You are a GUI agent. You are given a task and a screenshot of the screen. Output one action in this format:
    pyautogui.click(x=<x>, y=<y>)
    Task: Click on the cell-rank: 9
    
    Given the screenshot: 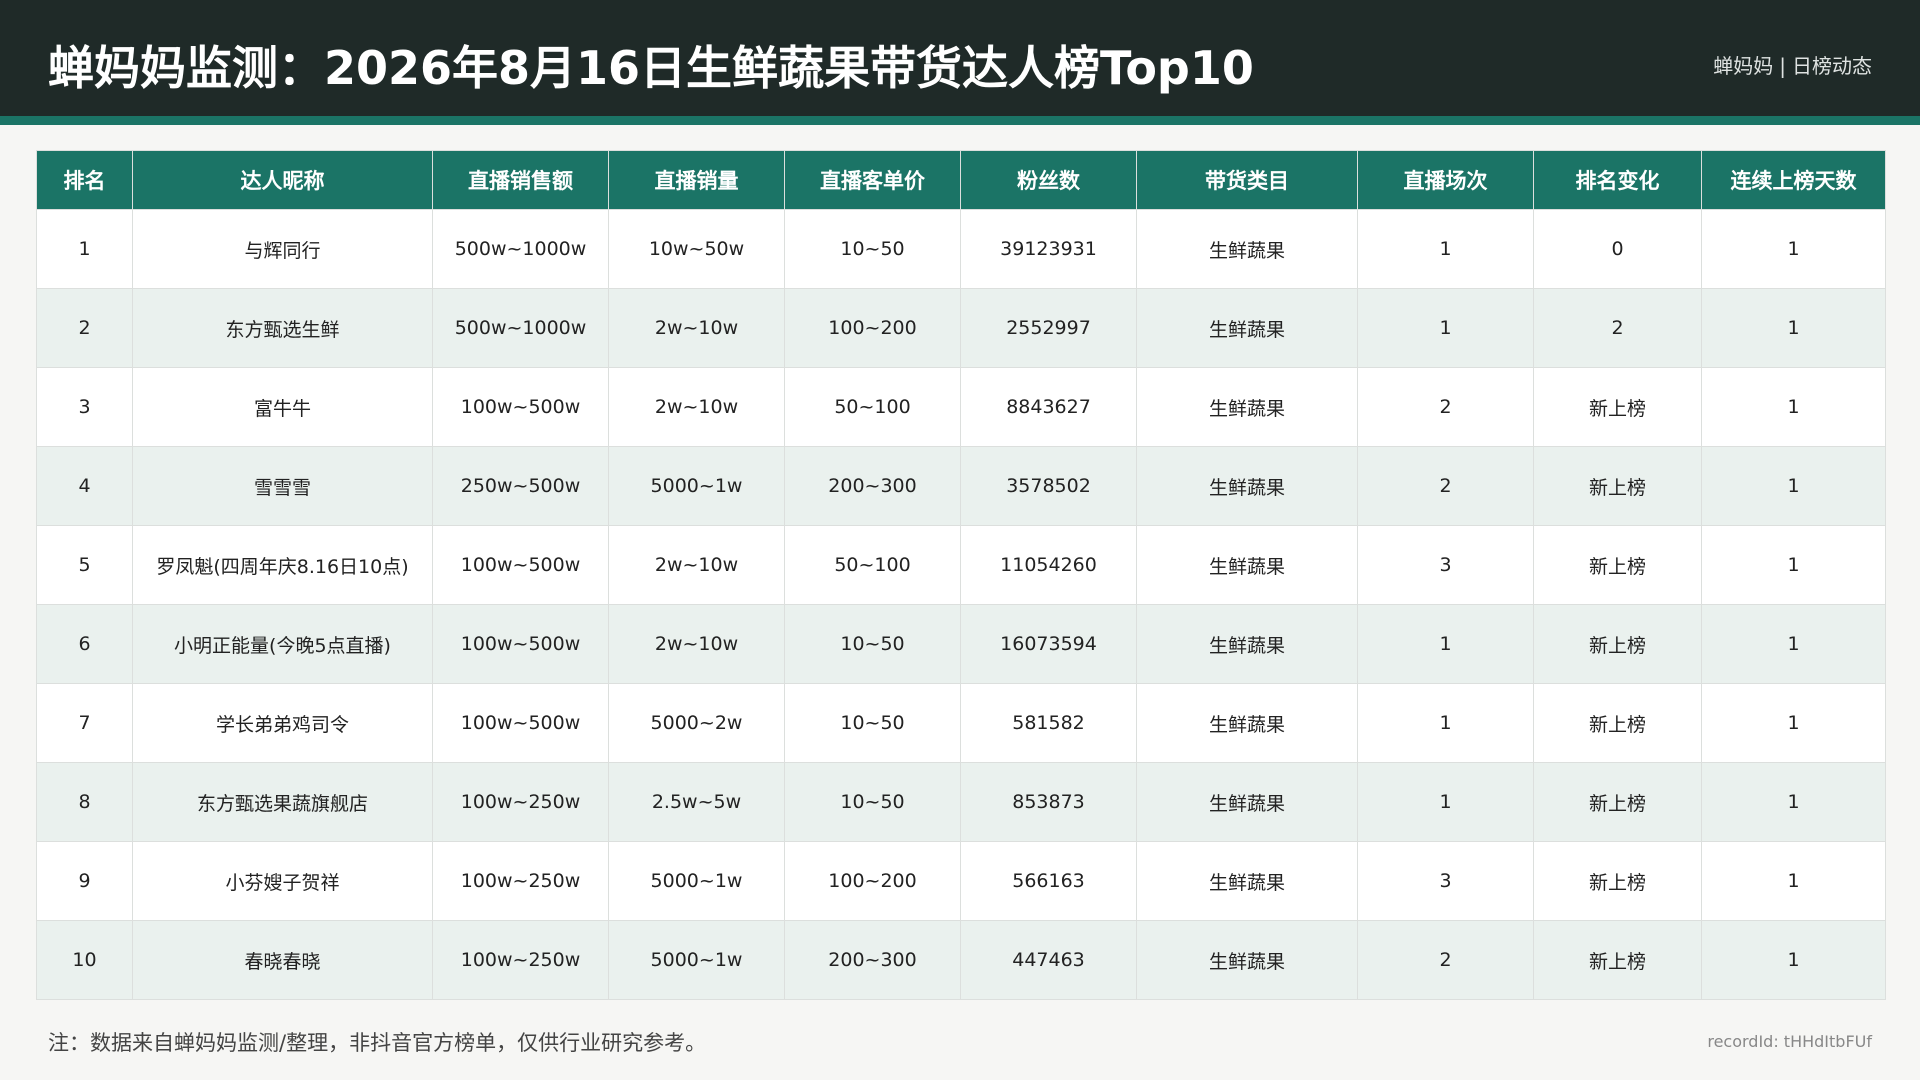 What is the action you would take?
    pyautogui.click(x=84, y=881)
    